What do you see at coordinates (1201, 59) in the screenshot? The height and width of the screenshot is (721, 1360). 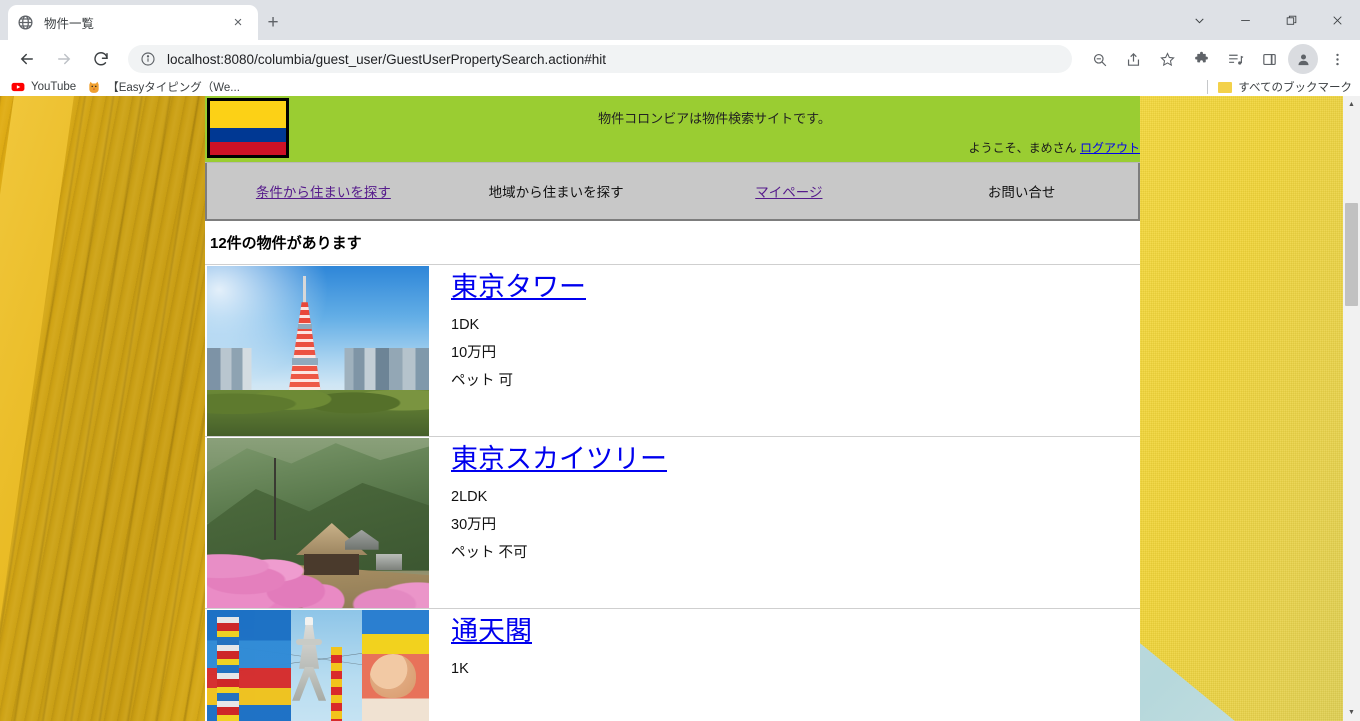 I see `extensions-puzzle-icon` at bounding box center [1201, 59].